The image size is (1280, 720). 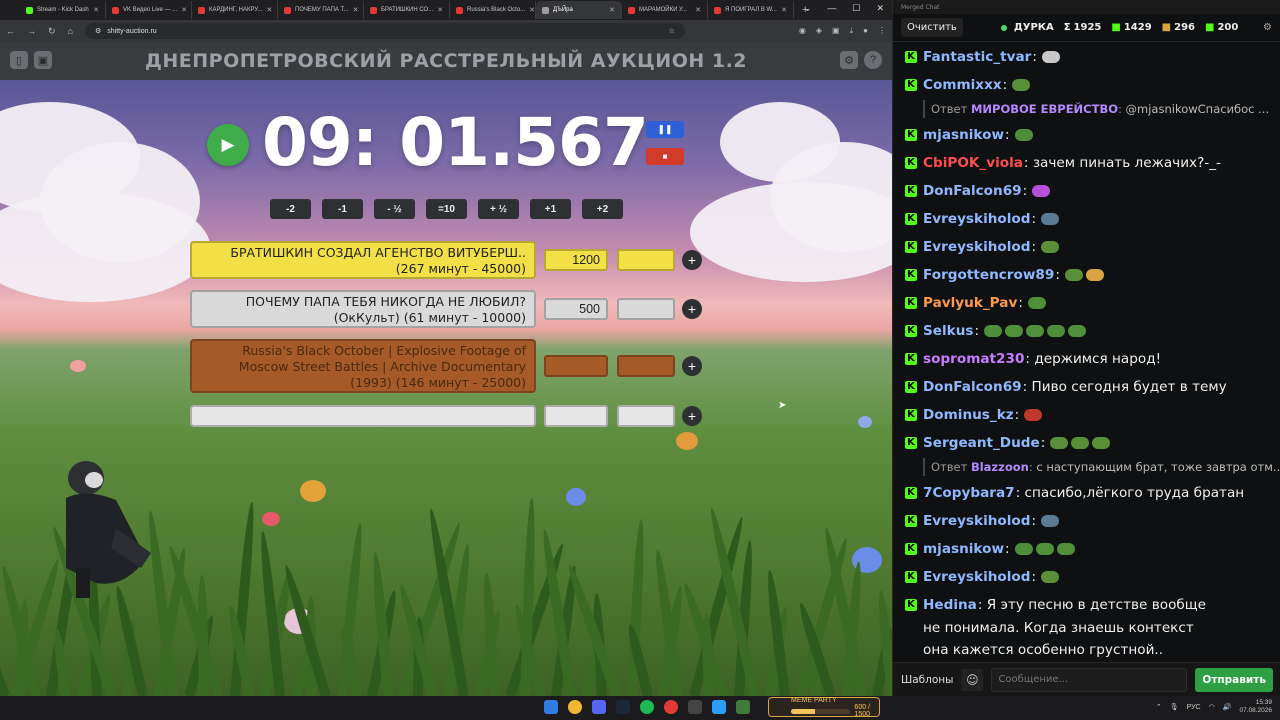 What do you see at coordinates (342, 209) in the screenshot?
I see `time-step-button: -1` at bounding box center [342, 209].